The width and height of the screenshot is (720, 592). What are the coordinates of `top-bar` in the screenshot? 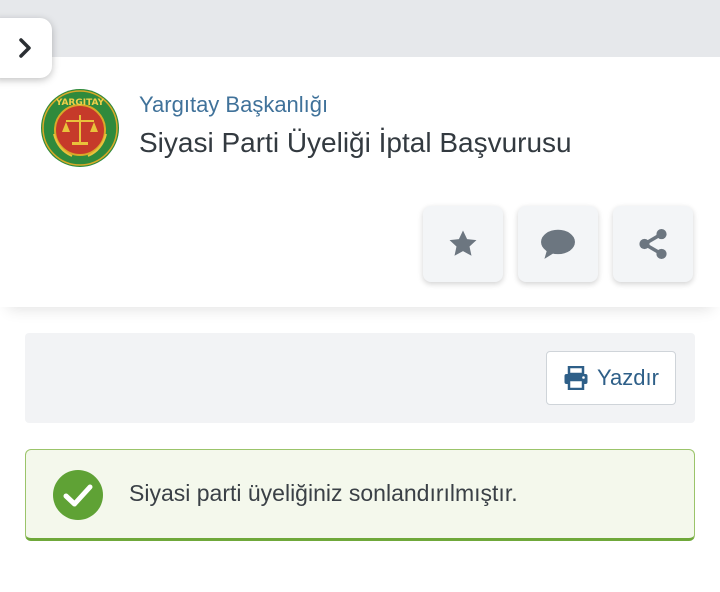 It's located at (360, 28).